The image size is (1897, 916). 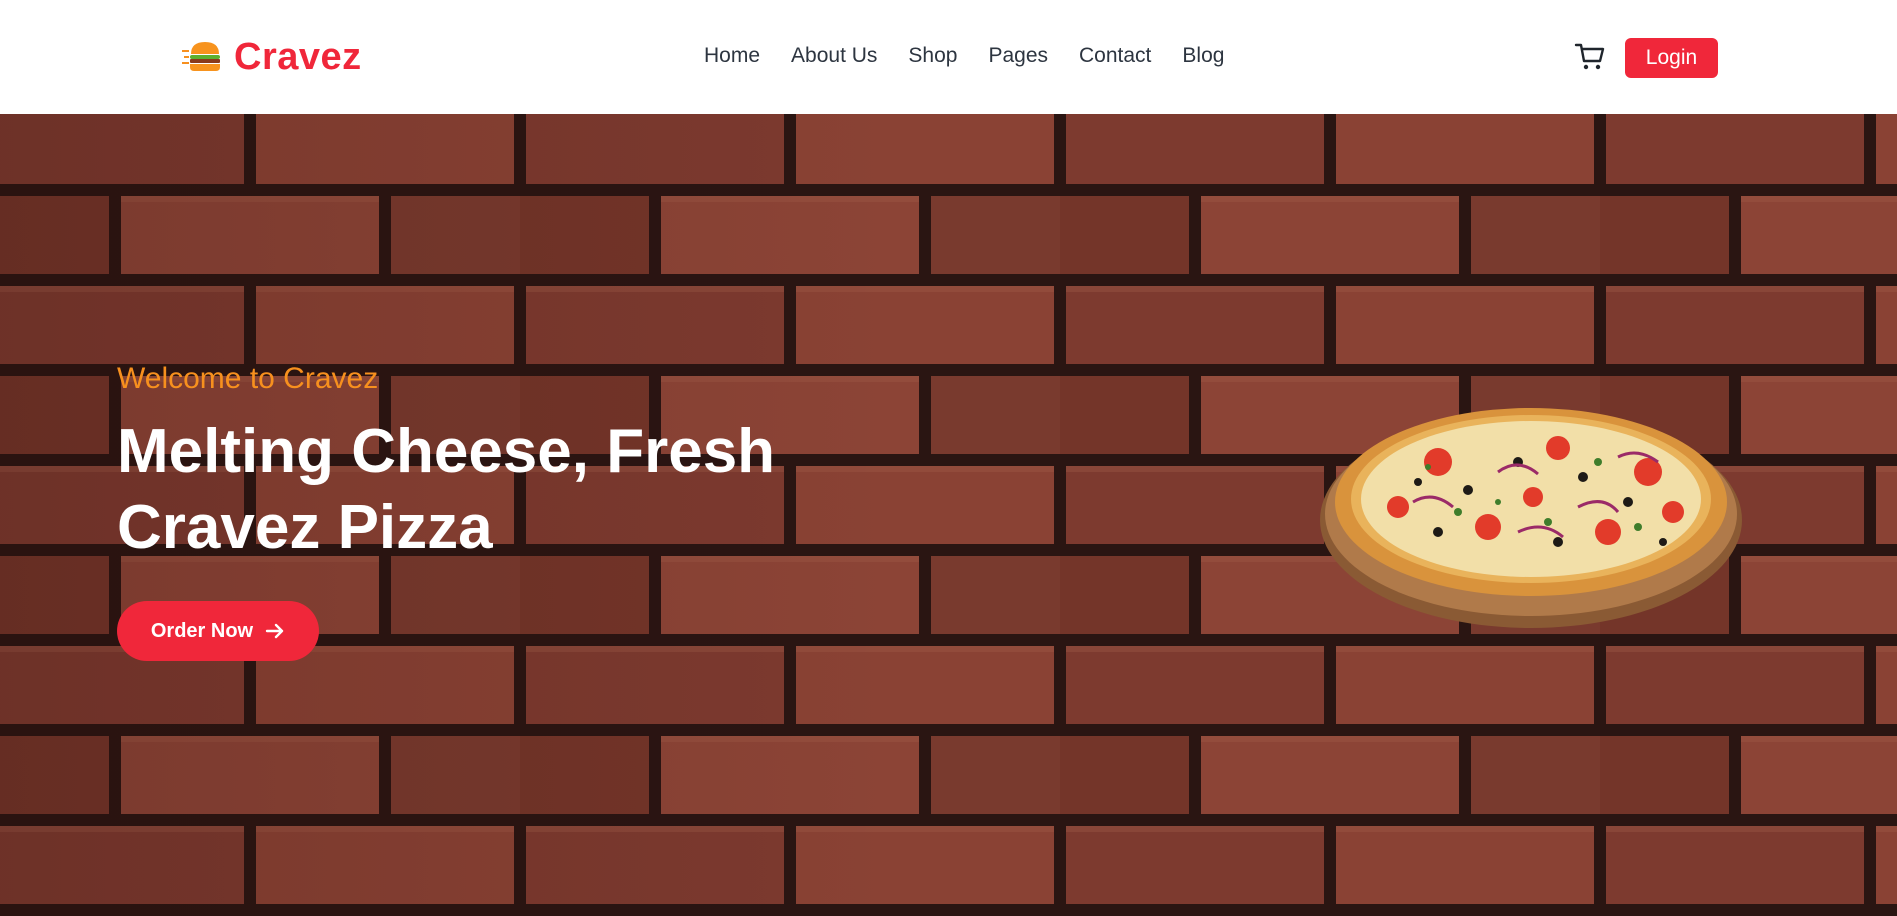 I want to click on burger-icon, so click(x=201, y=56).